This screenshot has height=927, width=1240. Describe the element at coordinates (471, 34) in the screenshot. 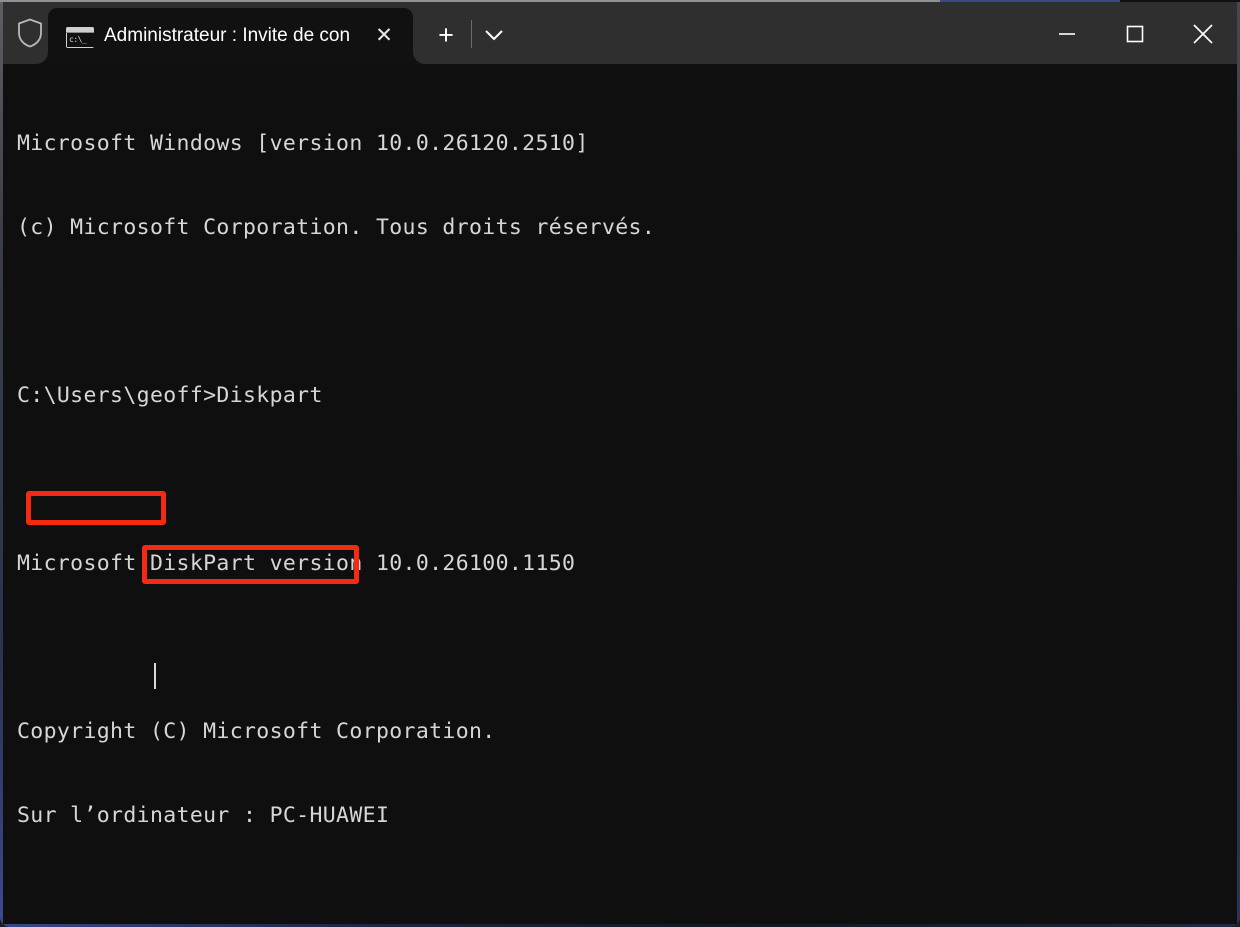

I see `toolbar-divider` at that location.